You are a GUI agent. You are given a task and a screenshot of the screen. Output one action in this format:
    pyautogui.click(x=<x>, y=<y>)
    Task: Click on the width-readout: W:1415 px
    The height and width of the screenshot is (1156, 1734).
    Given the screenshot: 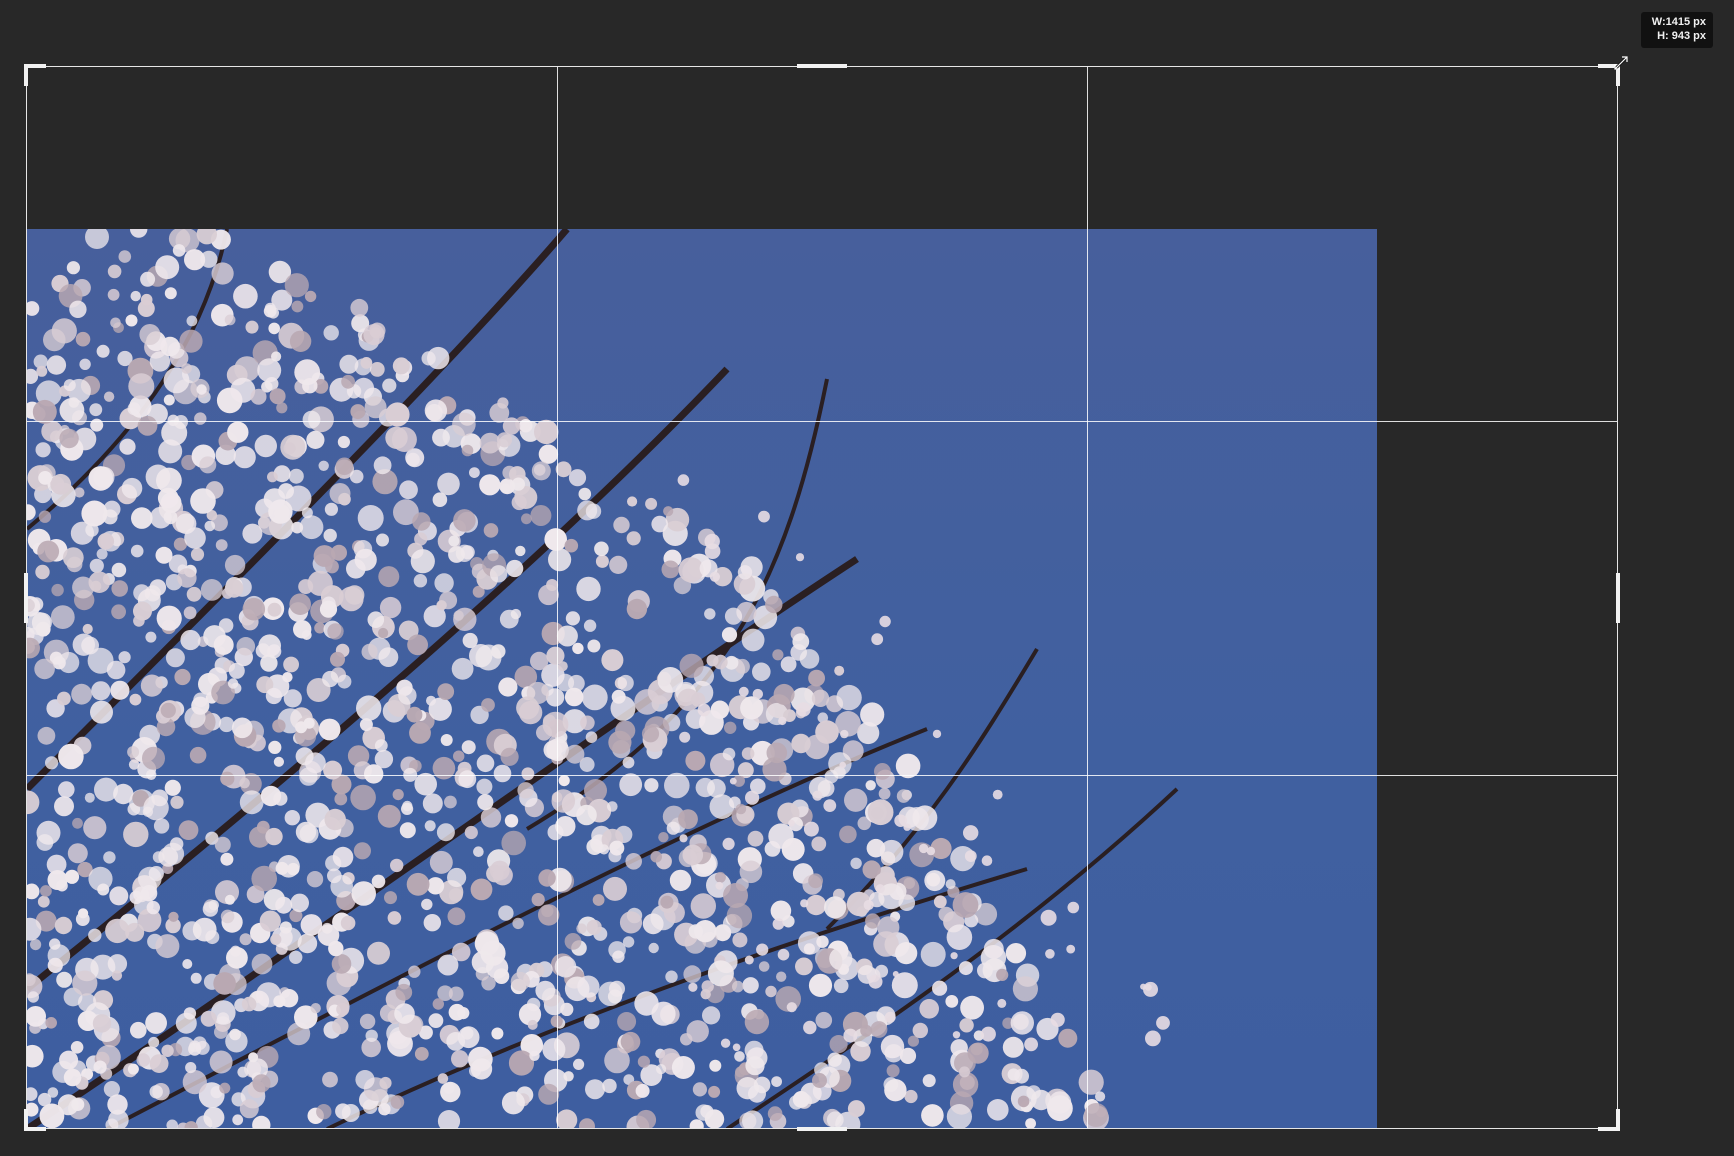 What is the action you would take?
    pyautogui.click(x=1678, y=22)
    